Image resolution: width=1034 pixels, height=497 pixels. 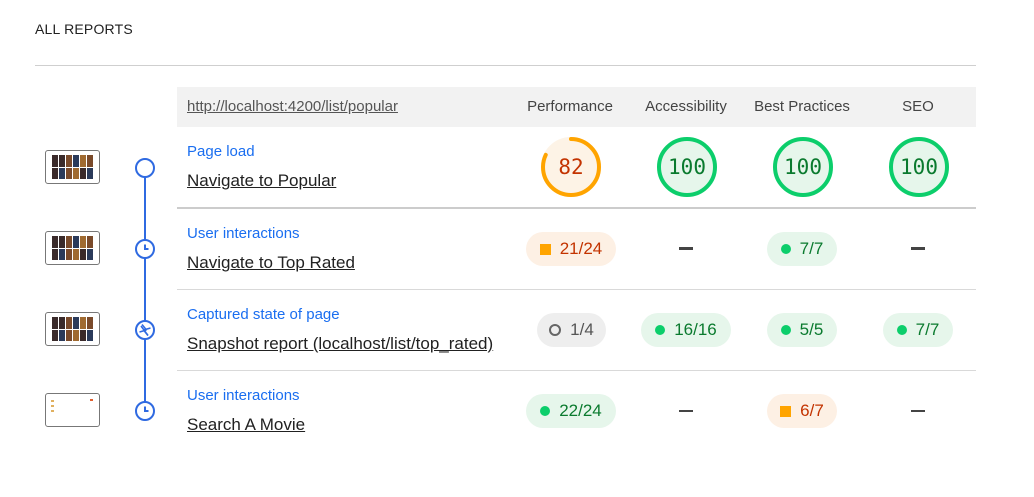 I want to click on column-accessibility: Accessibility, so click(x=686, y=106).